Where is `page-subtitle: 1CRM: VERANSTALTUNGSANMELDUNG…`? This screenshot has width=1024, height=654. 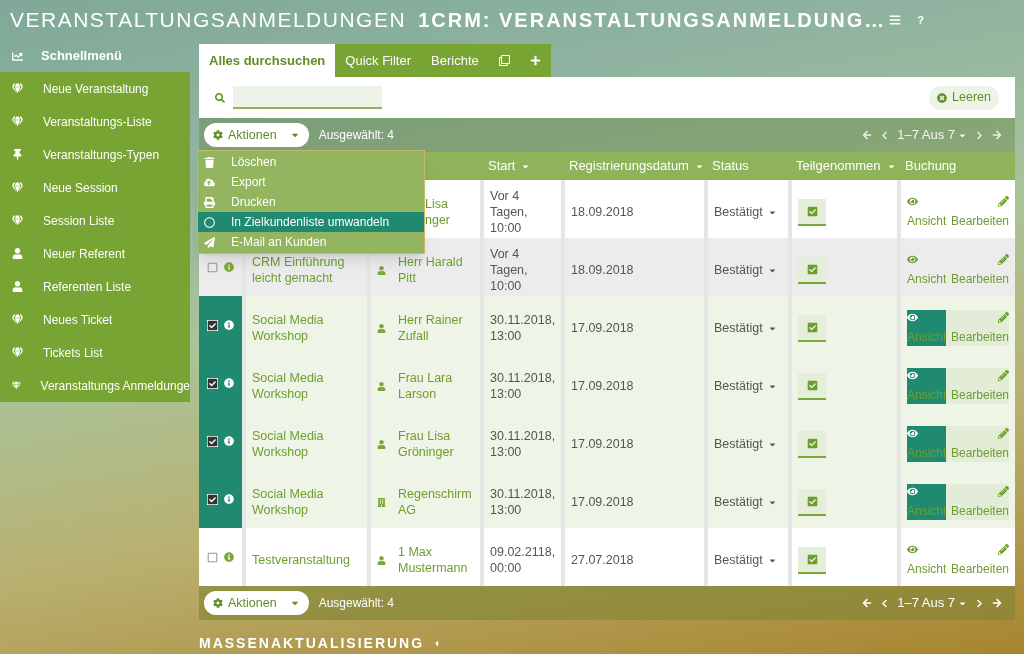 page-subtitle: 1CRM: VERANSTALTUNGSANMELDUNG… is located at coordinates (652, 20).